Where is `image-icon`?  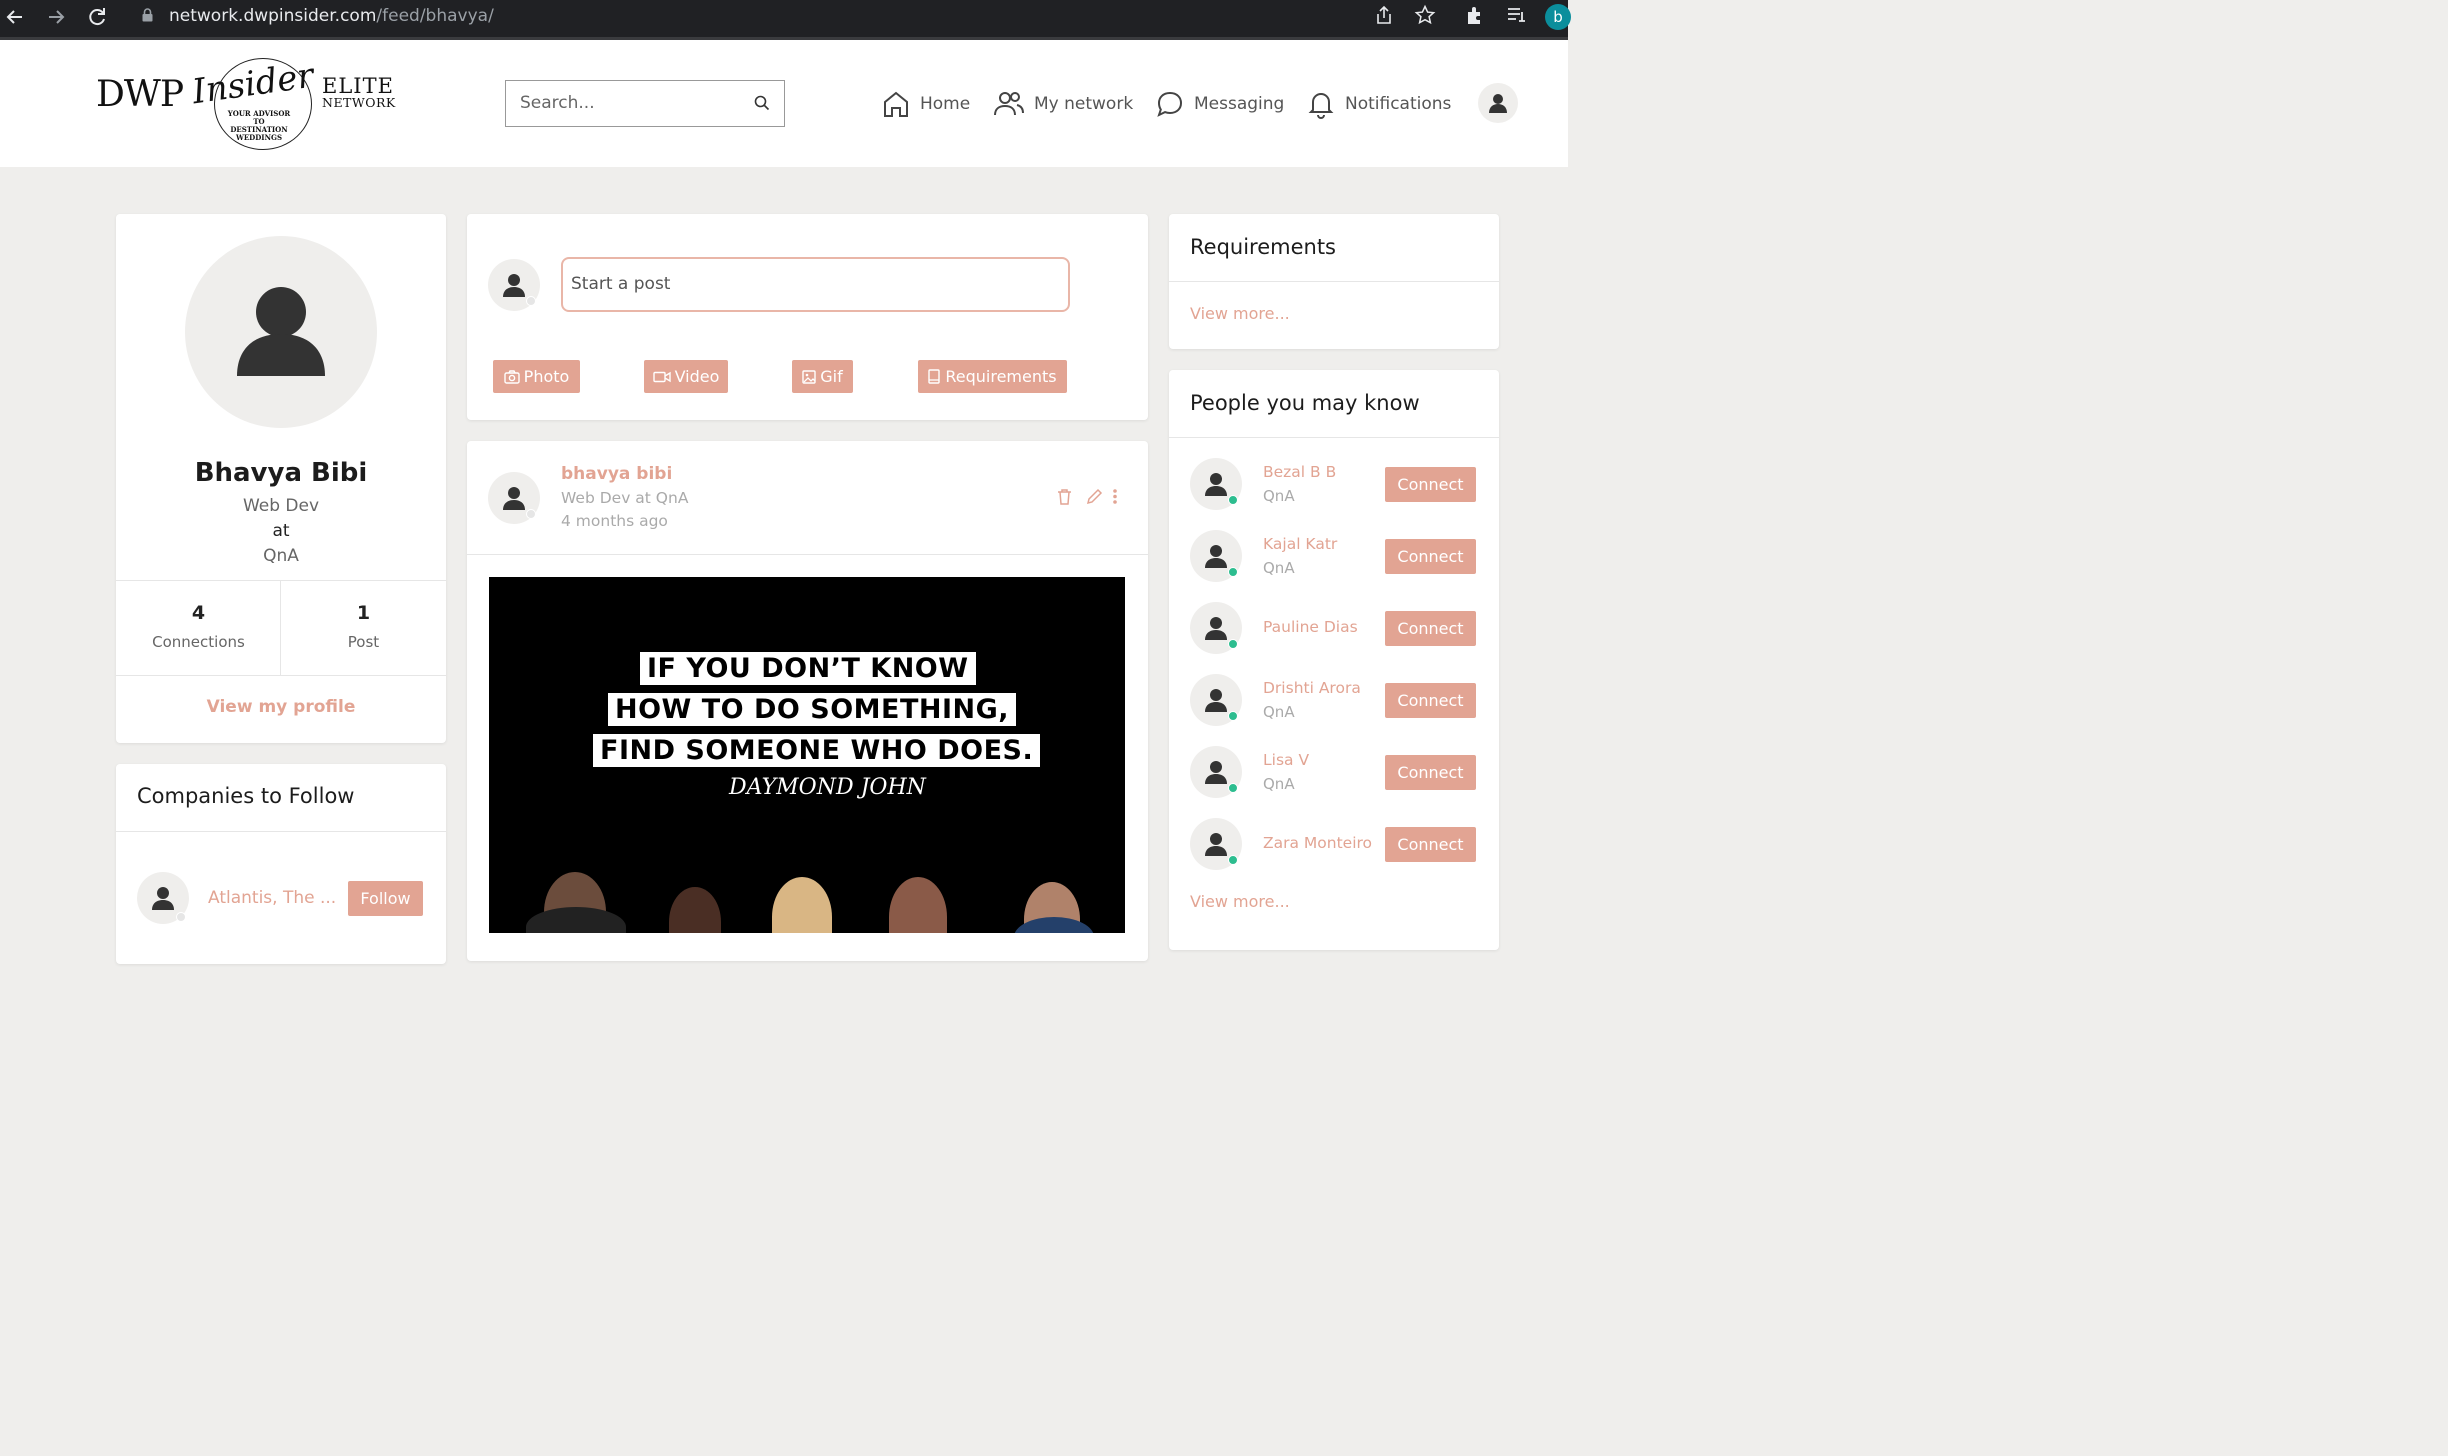 image-icon is located at coordinates (809, 376).